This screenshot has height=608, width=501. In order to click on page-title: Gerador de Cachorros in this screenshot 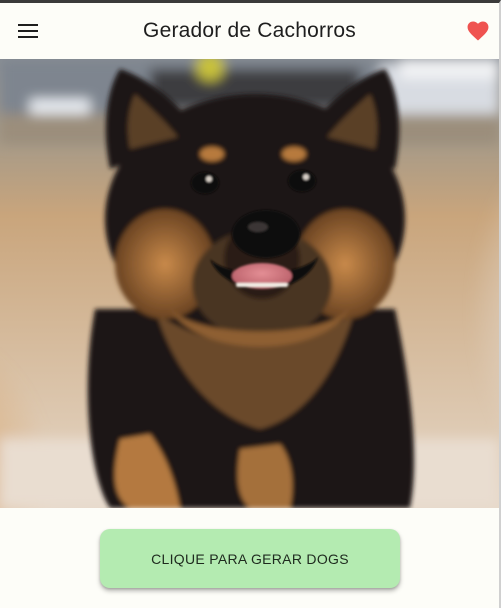, I will do `click(249, 30)`.